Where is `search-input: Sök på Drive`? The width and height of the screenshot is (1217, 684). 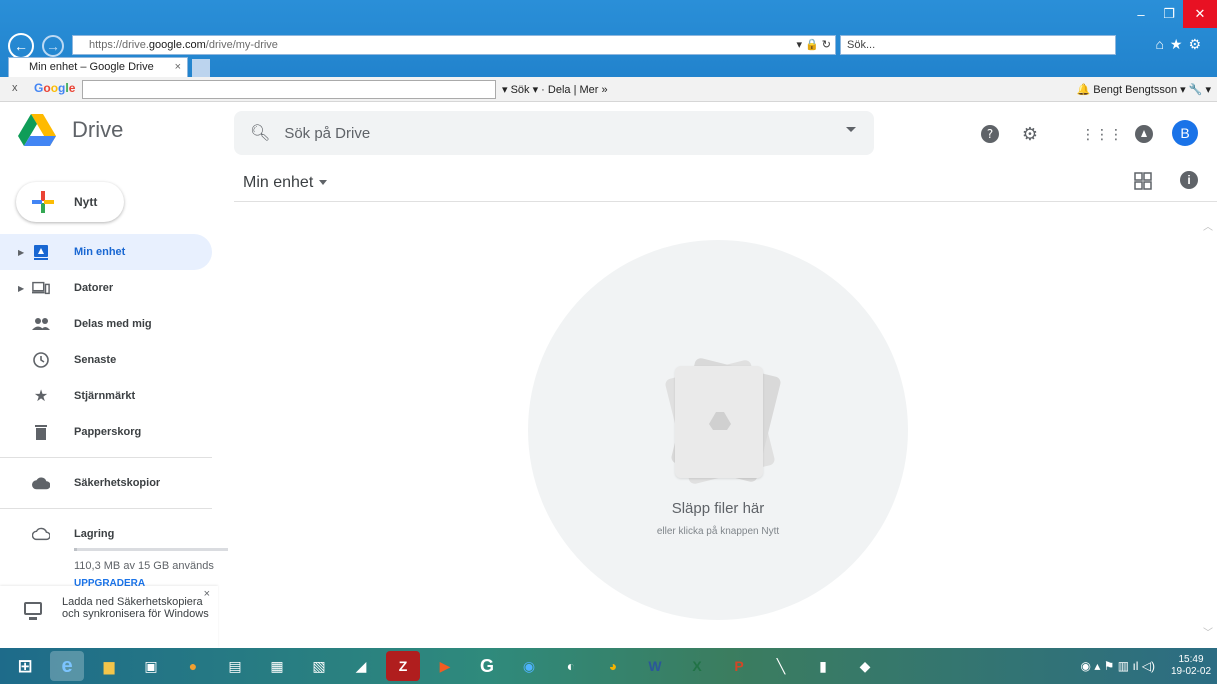
search-input: Sök på Drive is located at coordinates (327, 133).